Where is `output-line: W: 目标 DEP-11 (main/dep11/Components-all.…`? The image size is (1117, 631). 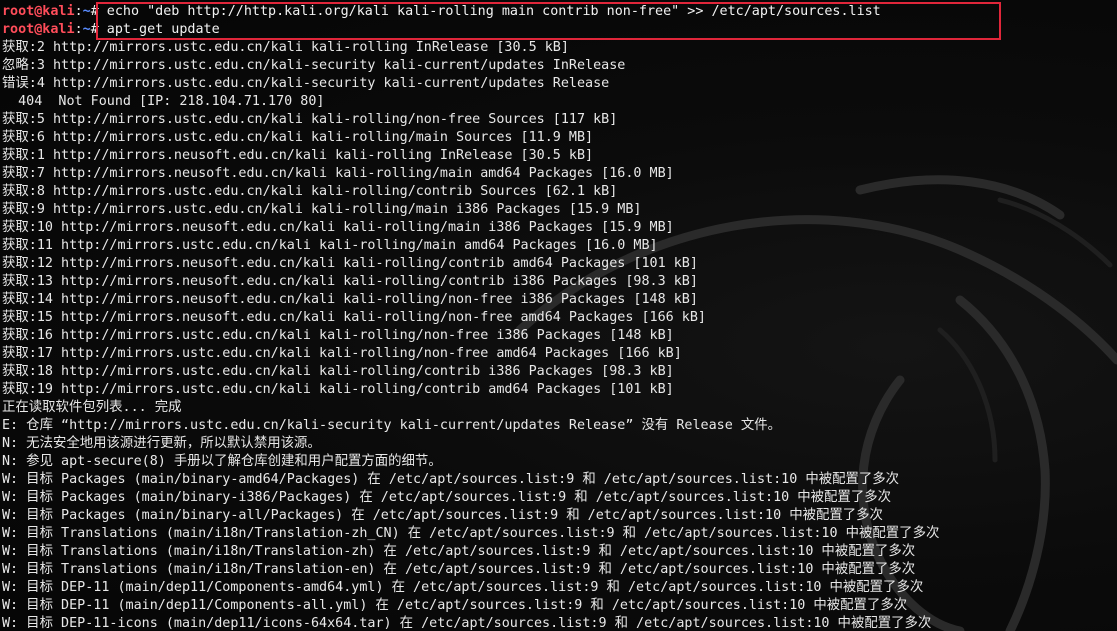
output-line: W: 目标 DEP-11 (main/dep11/Components-all.… is located at coordinates (455, 605).